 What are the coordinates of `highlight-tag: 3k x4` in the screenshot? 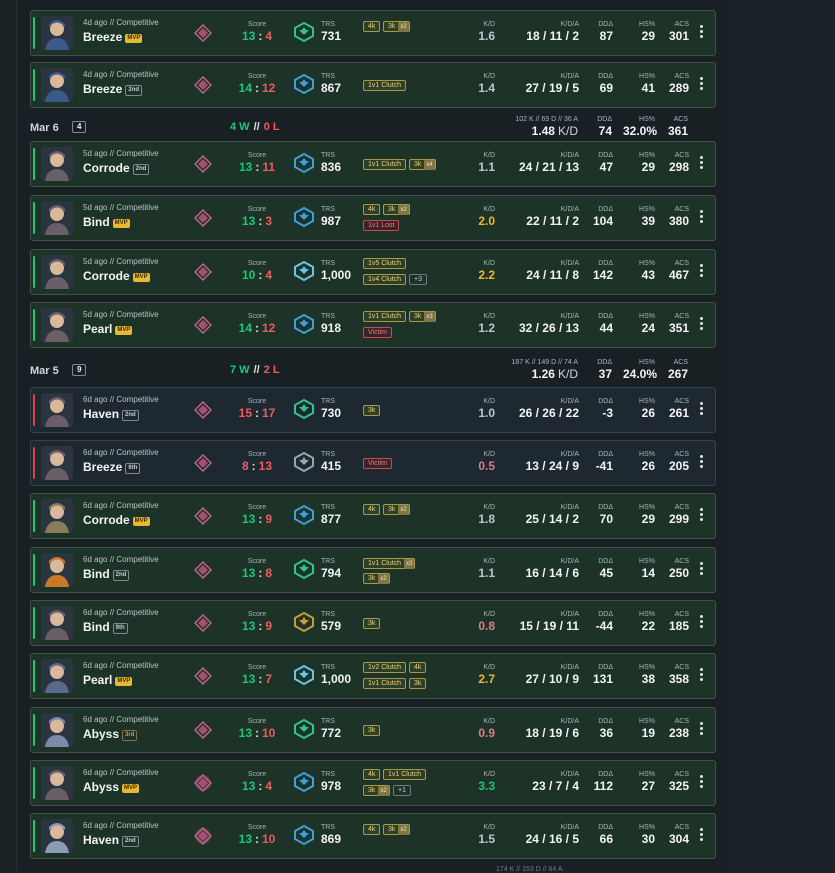 It's located at (422, 164).